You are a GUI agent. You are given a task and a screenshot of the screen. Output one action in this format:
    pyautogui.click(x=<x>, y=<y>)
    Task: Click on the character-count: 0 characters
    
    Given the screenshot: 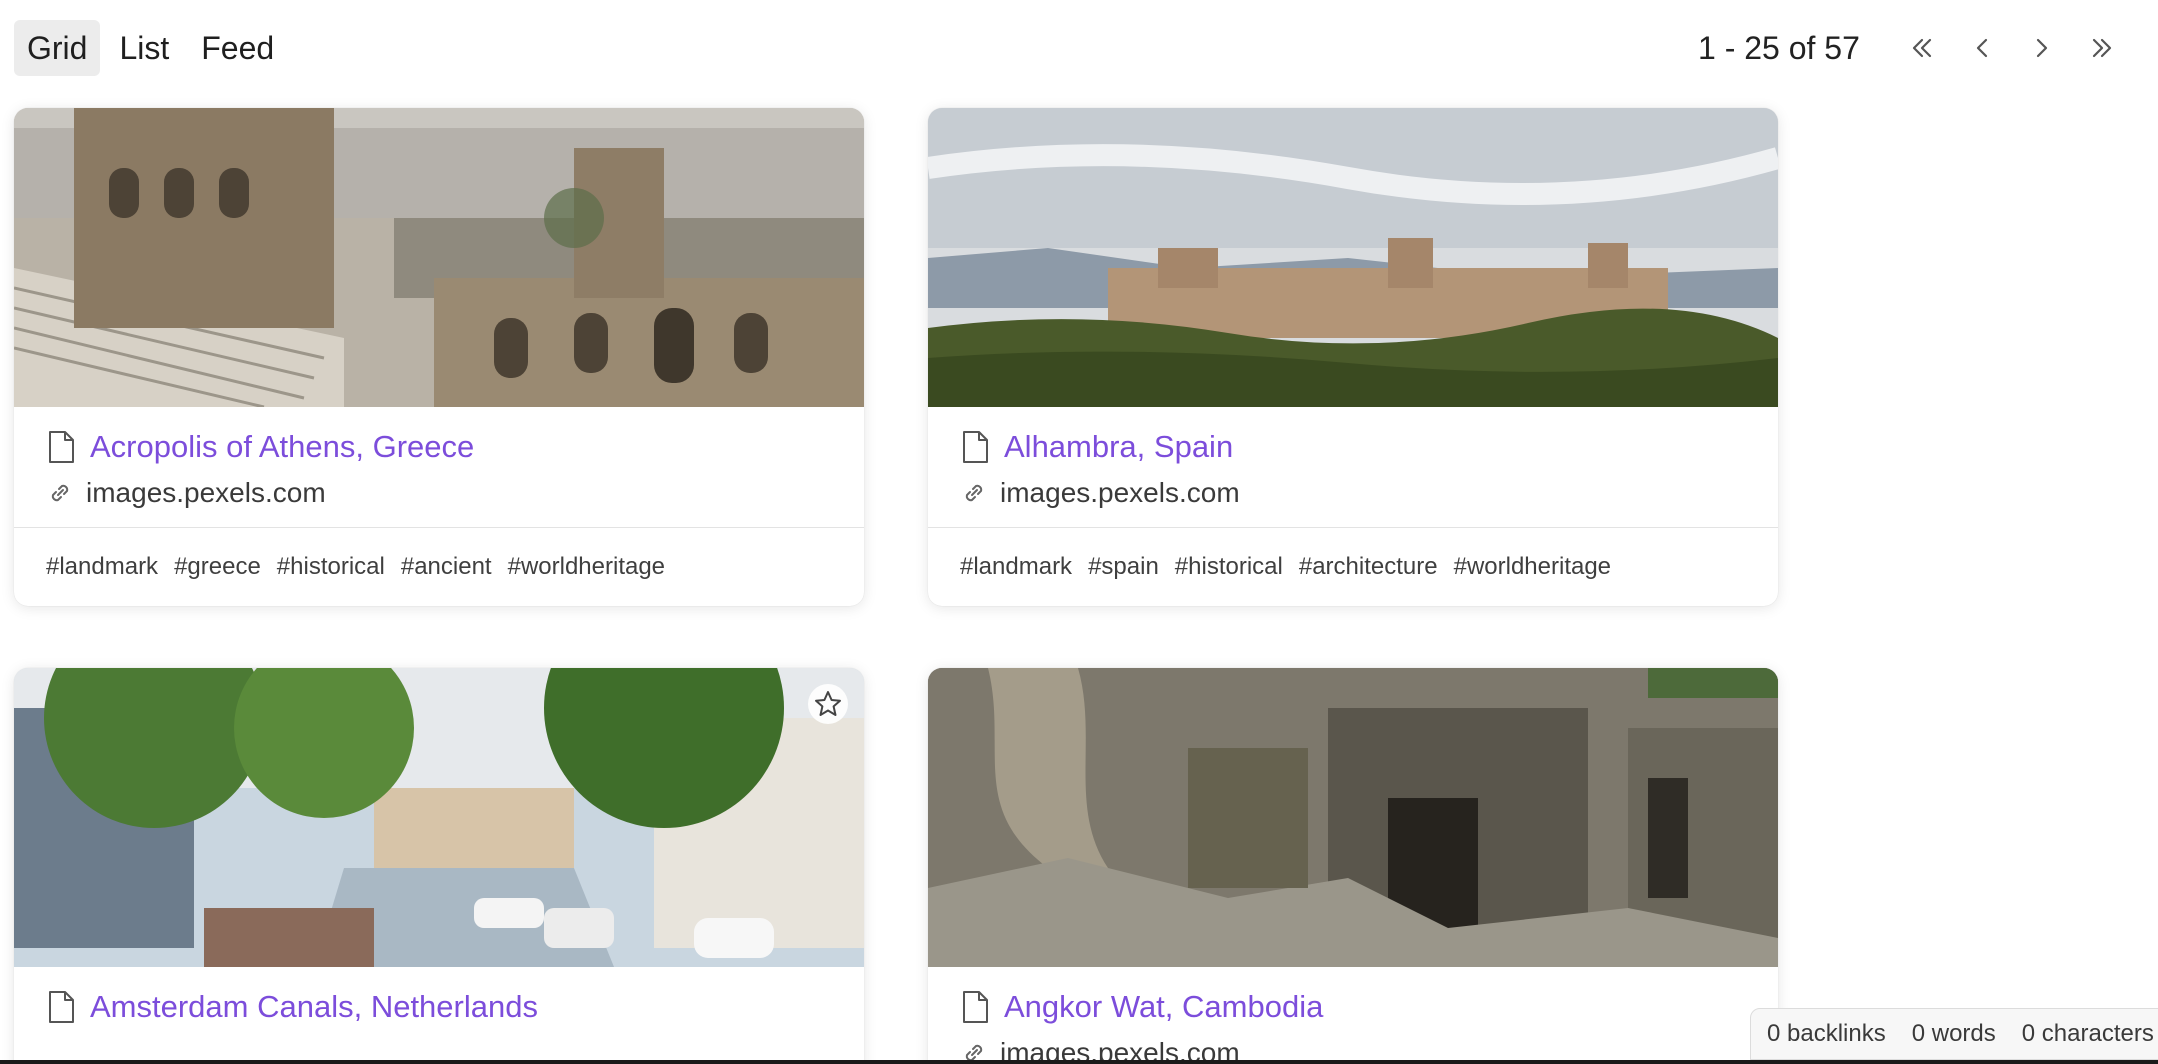 What is the action you would take?
    pyautogui.click(x=2087, y=1033)
    